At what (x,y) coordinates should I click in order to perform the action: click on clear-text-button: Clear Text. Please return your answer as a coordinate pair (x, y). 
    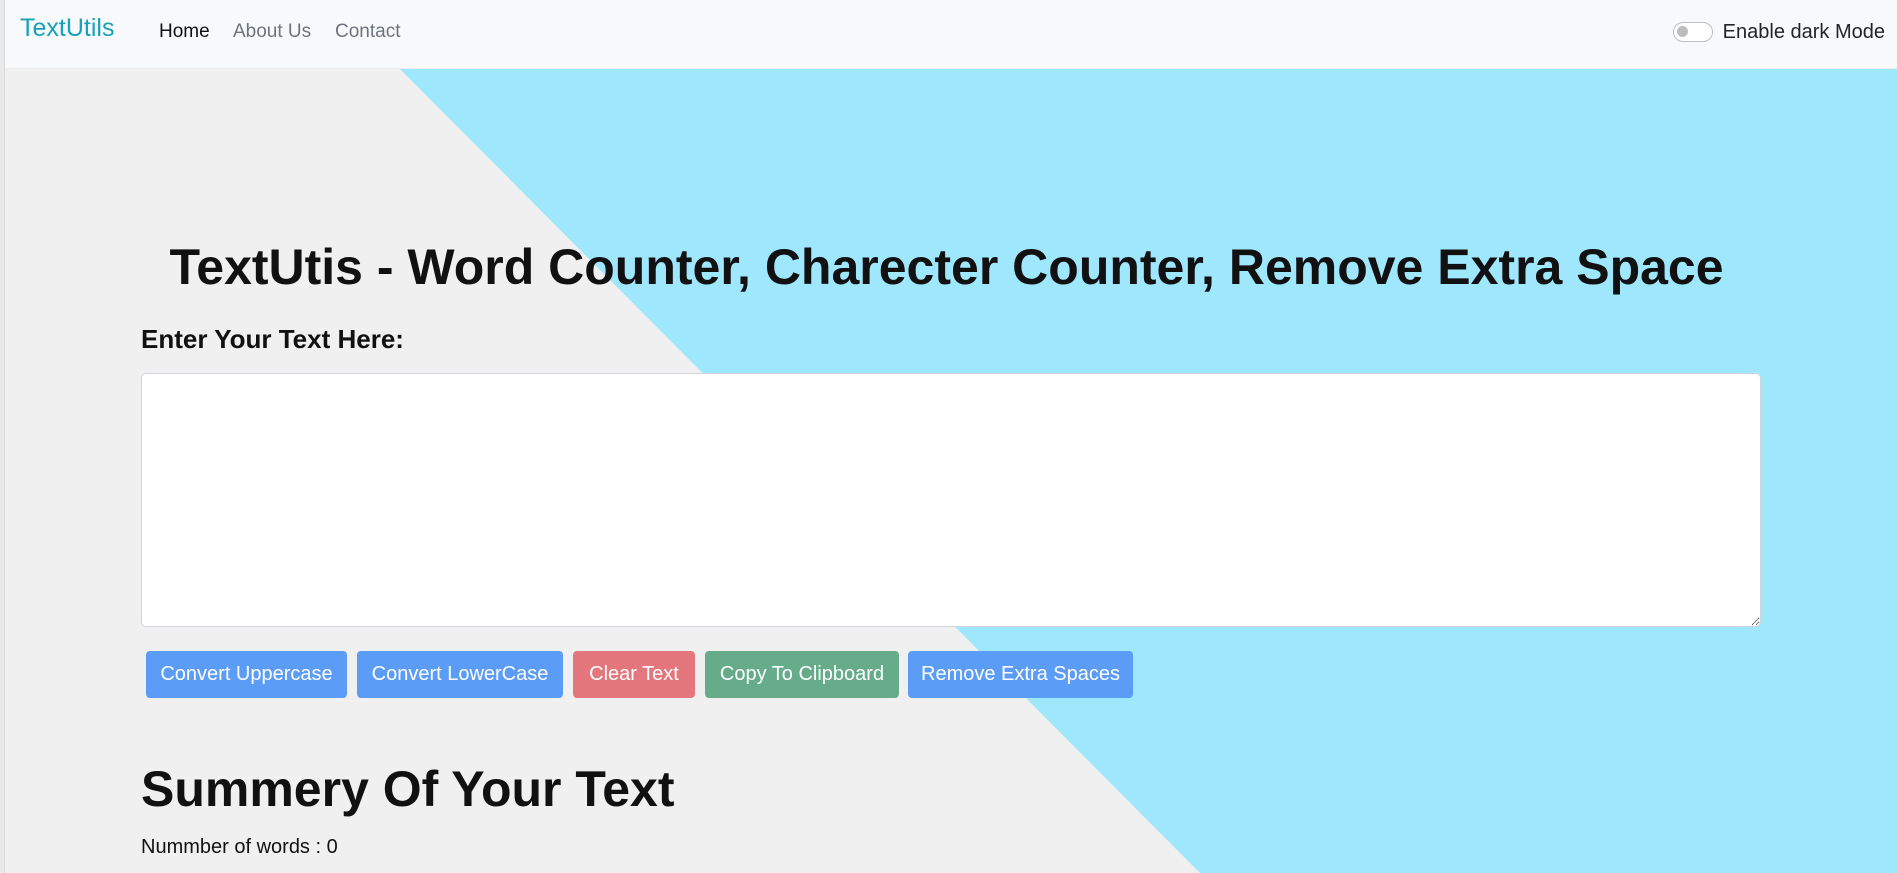
    Looking at the image, I should click on (634, 674).